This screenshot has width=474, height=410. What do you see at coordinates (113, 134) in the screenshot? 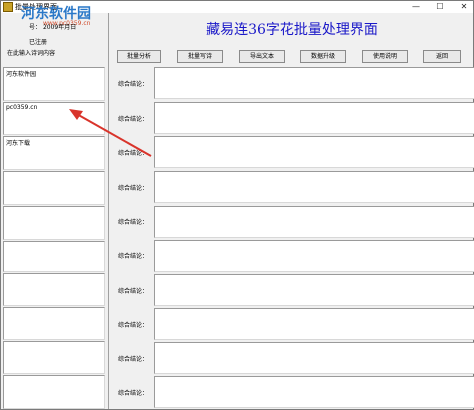
I see `annotation-arrow-shaft` at bounding box center [113, 134].